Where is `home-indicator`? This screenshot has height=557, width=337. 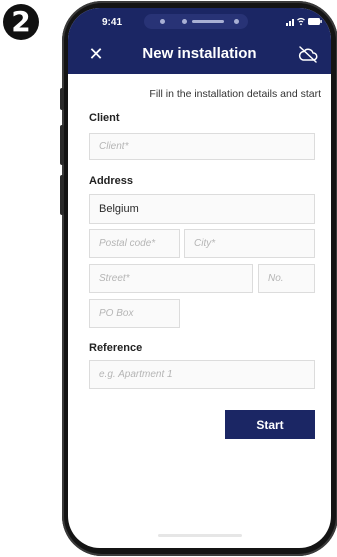 home-indicator is located at coordinates (200, 535).